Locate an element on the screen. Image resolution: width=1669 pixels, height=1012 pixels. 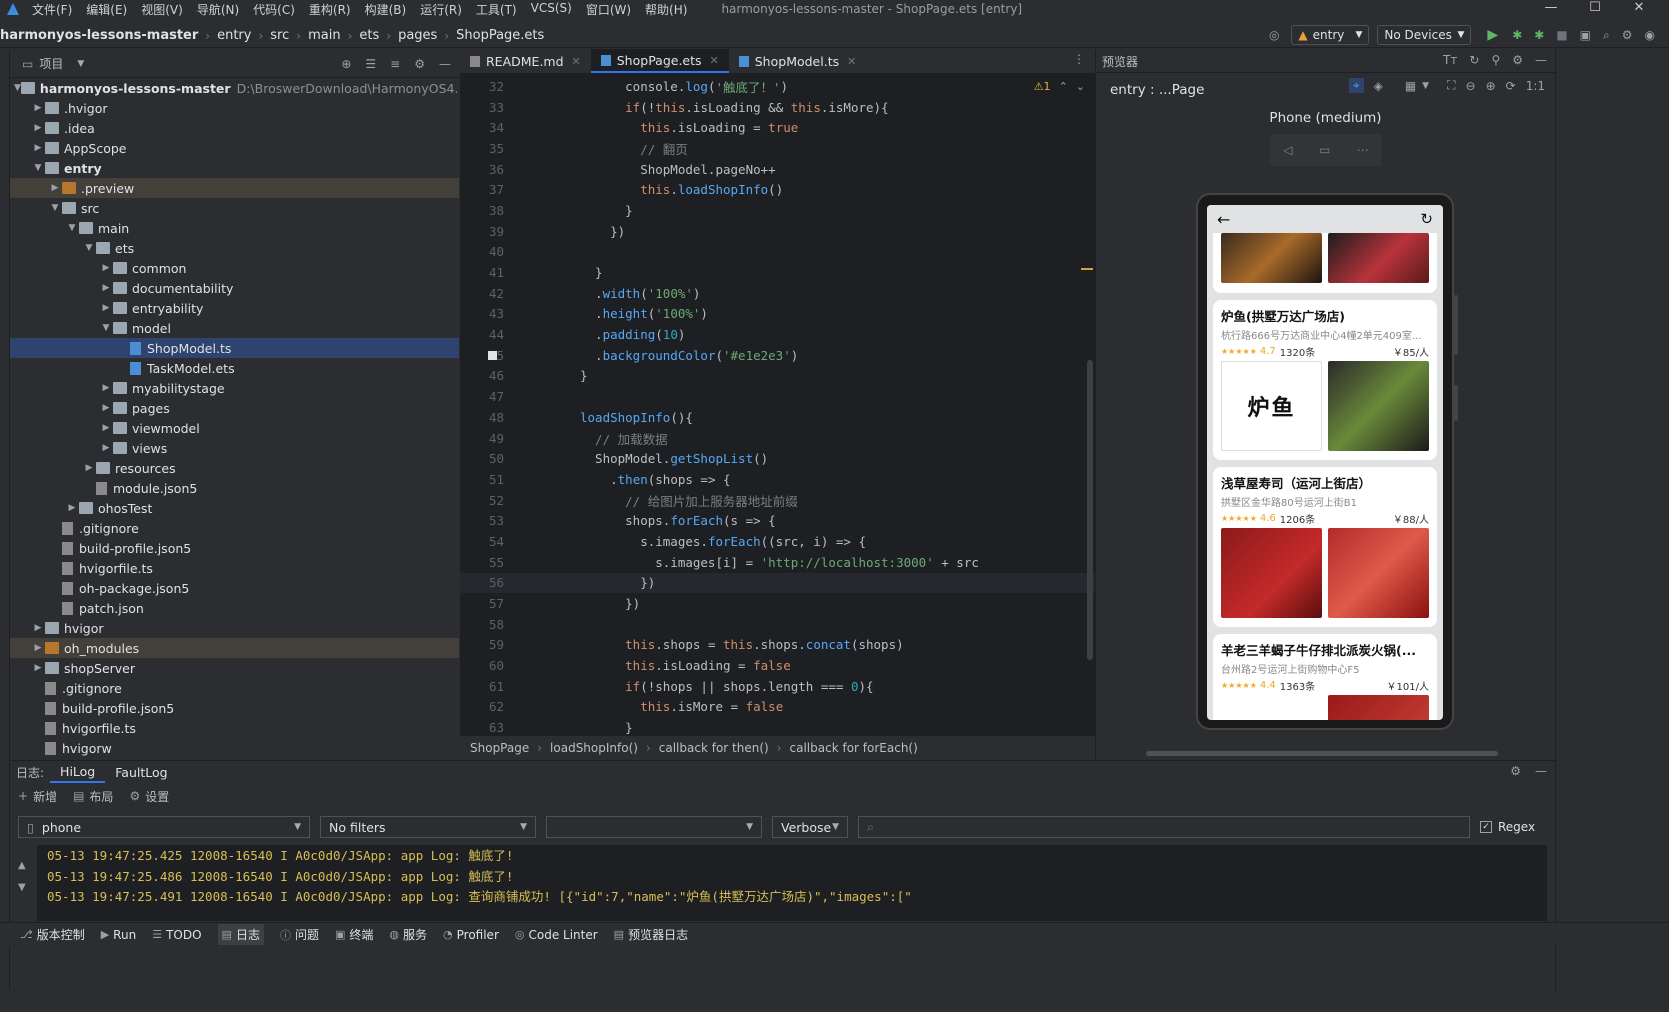
debug-icon: ✱ is located at coordinates (1517, 35).